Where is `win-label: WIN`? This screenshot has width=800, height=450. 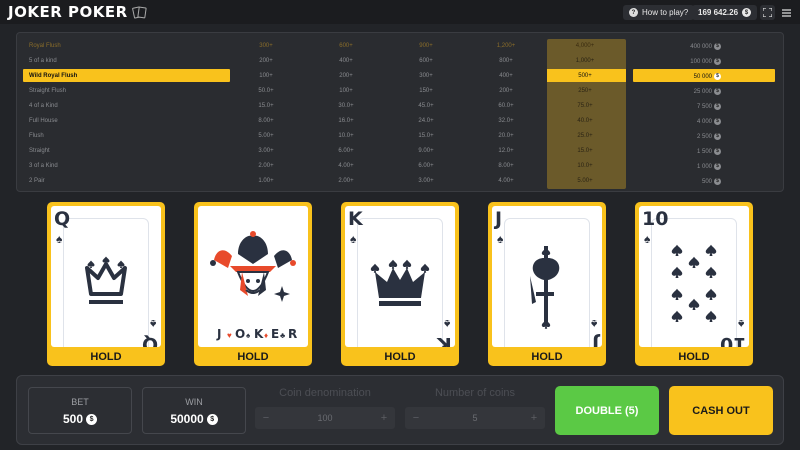 win-label: WIN is located at coordinates (194, 402).